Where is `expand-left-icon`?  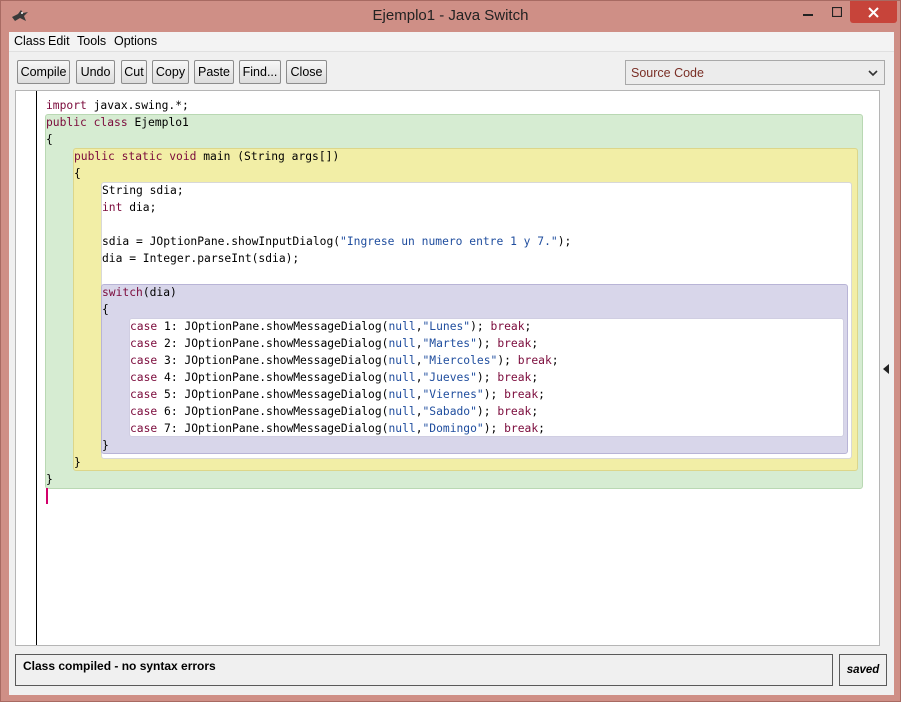
expand-left-icon is located at coordinates (886, 369).